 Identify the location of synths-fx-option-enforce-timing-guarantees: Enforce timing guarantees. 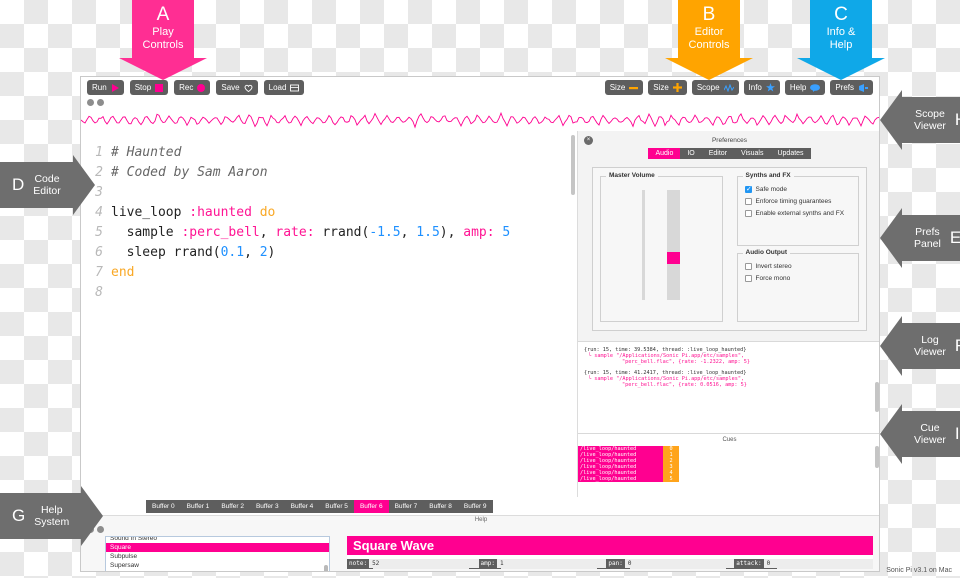
(798, 201).